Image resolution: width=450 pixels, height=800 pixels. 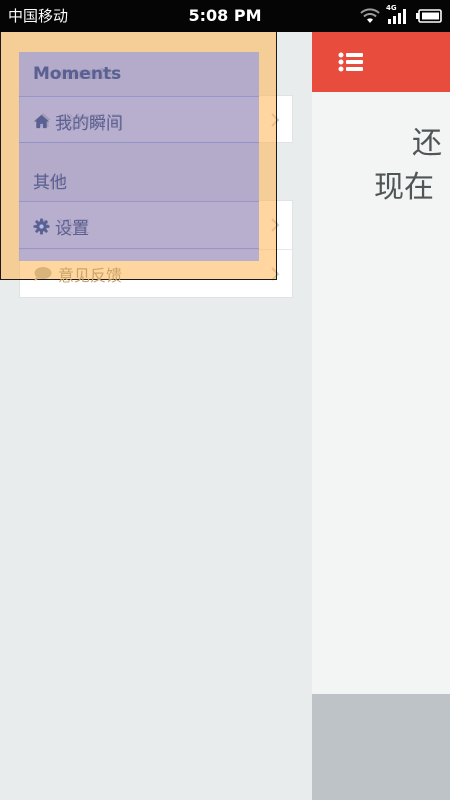 What do you see at coordinates (139, 156) in the screenshot?
I see `highlight-overlay-inner: Moments 我的瞬间 其他 设置` at bounding box center [139, 156].